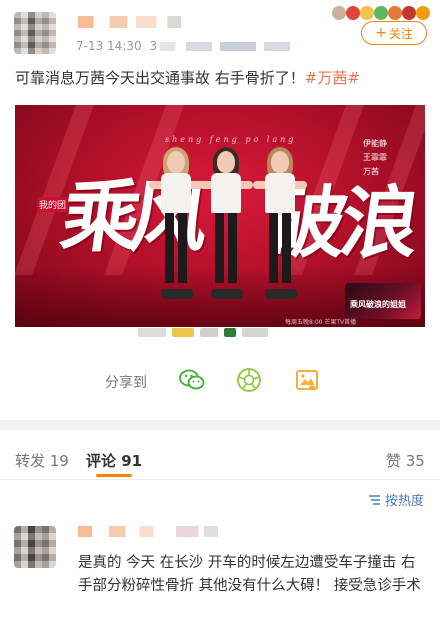 This screenshot has height=627, width=440. I want to click on plus-icon: +, so click(381, 33).